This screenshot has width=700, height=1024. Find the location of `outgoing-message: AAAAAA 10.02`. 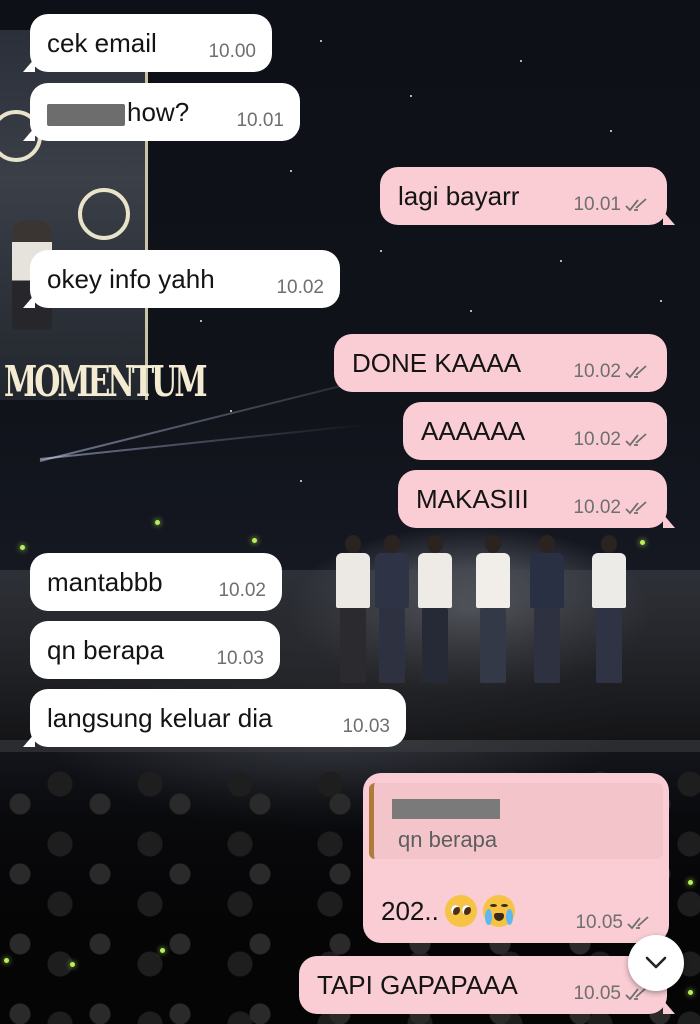

outgoing-message: AAAAAA 10.02 is located at coordinates (535, 431).